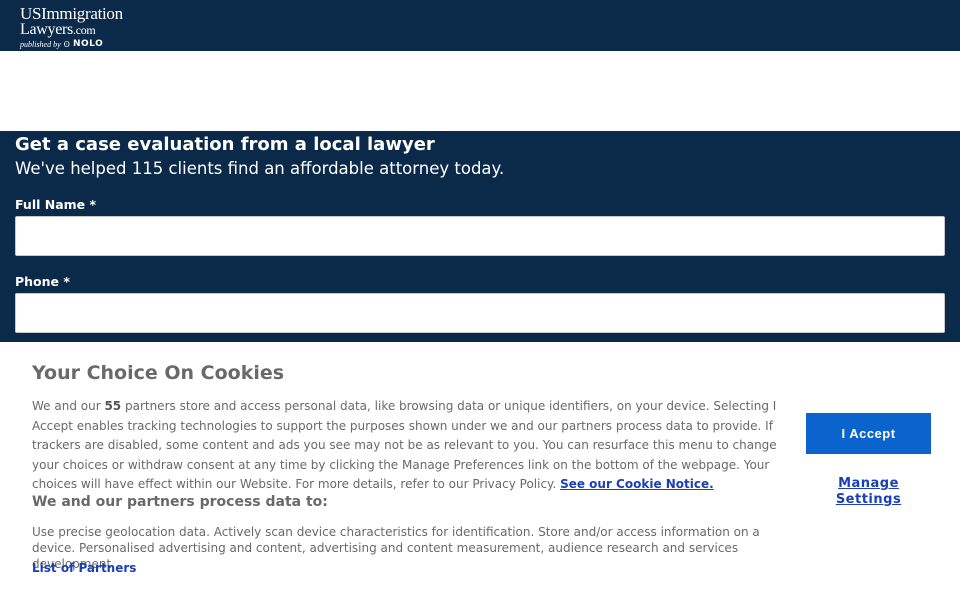  Describe the element at coordinates (480, 91) in the screenshot. I see `blank-area` at that location.